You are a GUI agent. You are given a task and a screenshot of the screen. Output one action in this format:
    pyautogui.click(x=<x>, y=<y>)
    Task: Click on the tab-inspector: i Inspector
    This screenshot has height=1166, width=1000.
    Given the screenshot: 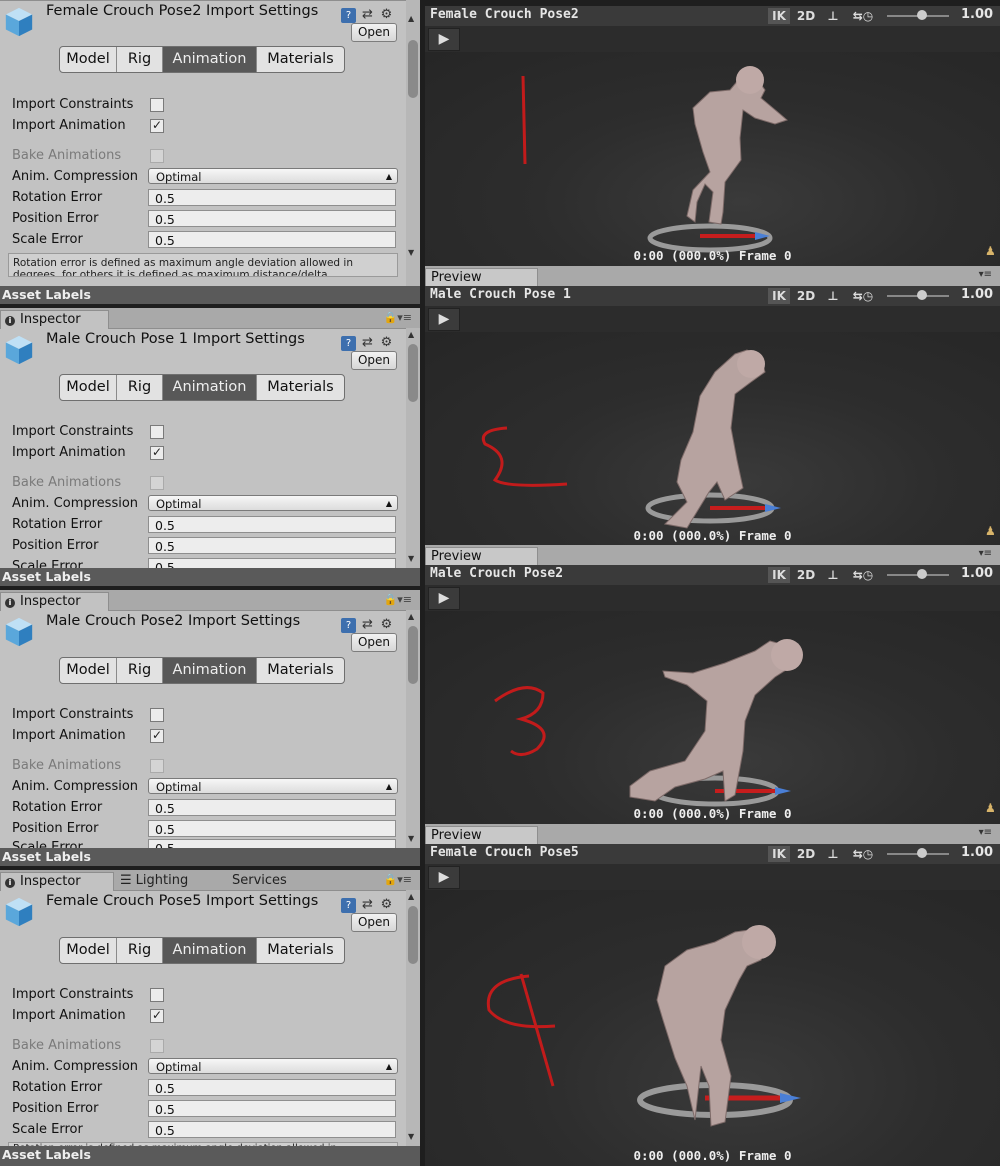 What is the action you would take?
    pyautogui.click(x=57, y=881)
    